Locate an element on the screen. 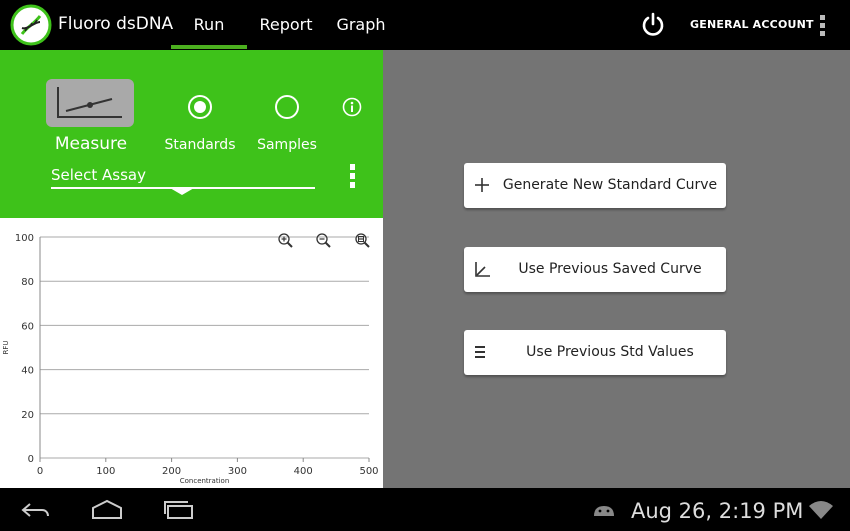  x-tick-label: 500 is located at coordinates (368, 471).